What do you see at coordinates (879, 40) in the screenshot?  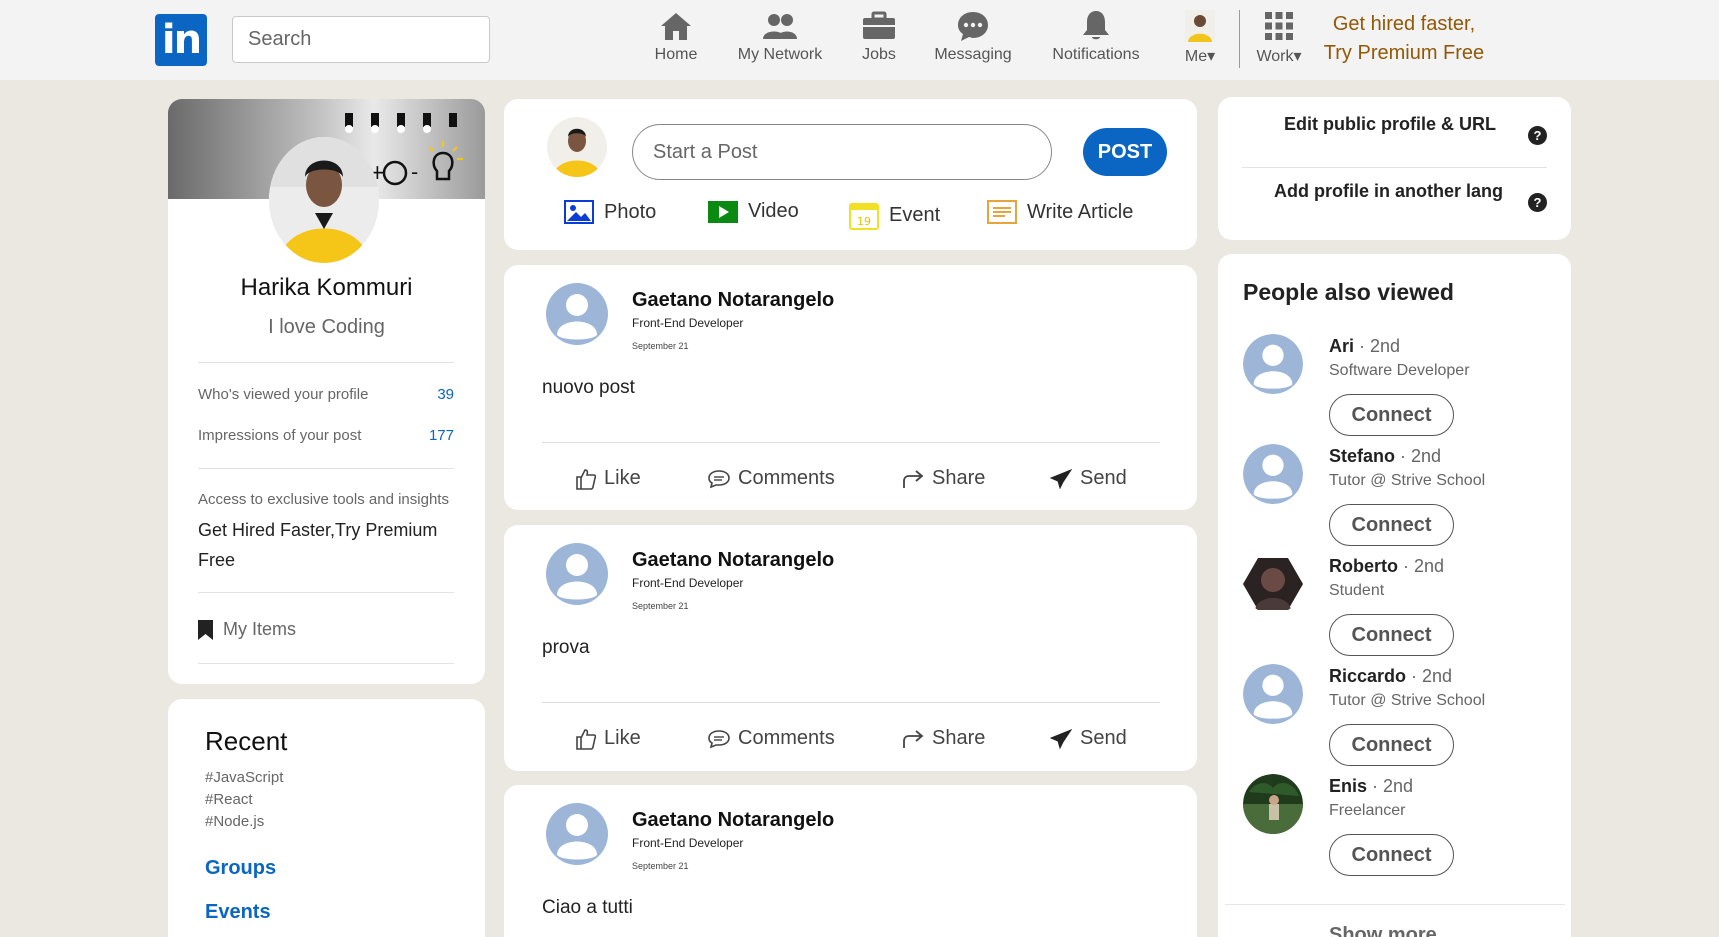 I see `nav-jobs: Jobs` at bounding box center [879, 40].